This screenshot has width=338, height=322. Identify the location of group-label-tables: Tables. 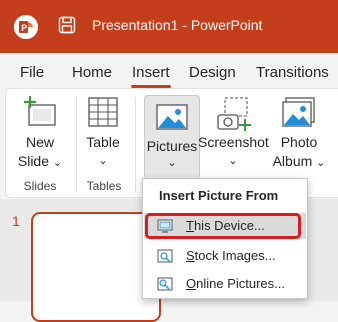
(104, 186).